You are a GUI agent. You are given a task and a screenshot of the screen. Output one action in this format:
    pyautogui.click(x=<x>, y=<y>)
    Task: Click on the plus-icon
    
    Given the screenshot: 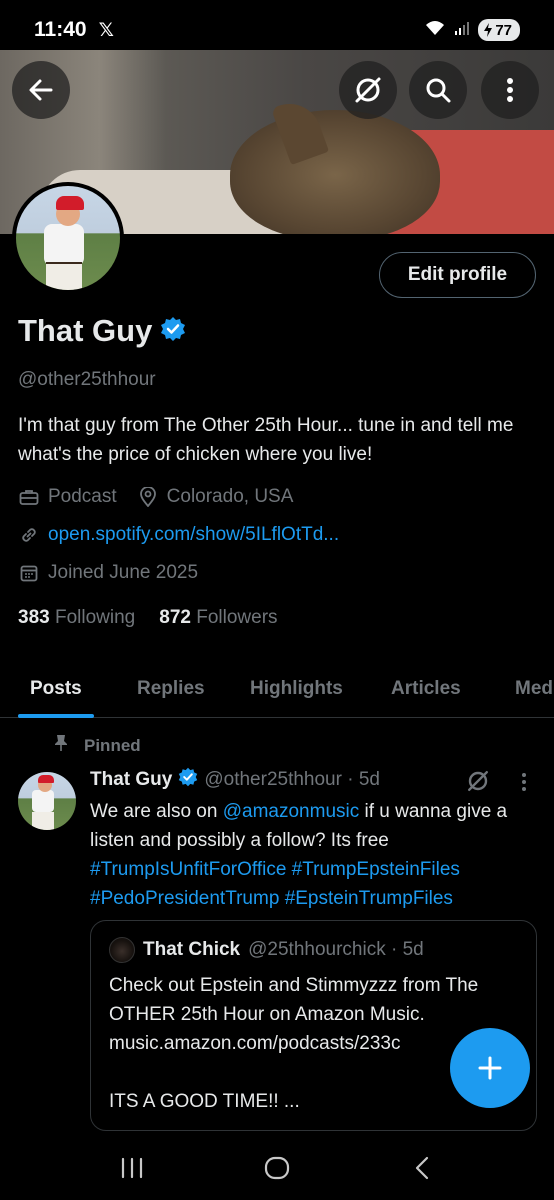 What is the action you would take?
    pyautogui.click(x=490, y=1068)
    